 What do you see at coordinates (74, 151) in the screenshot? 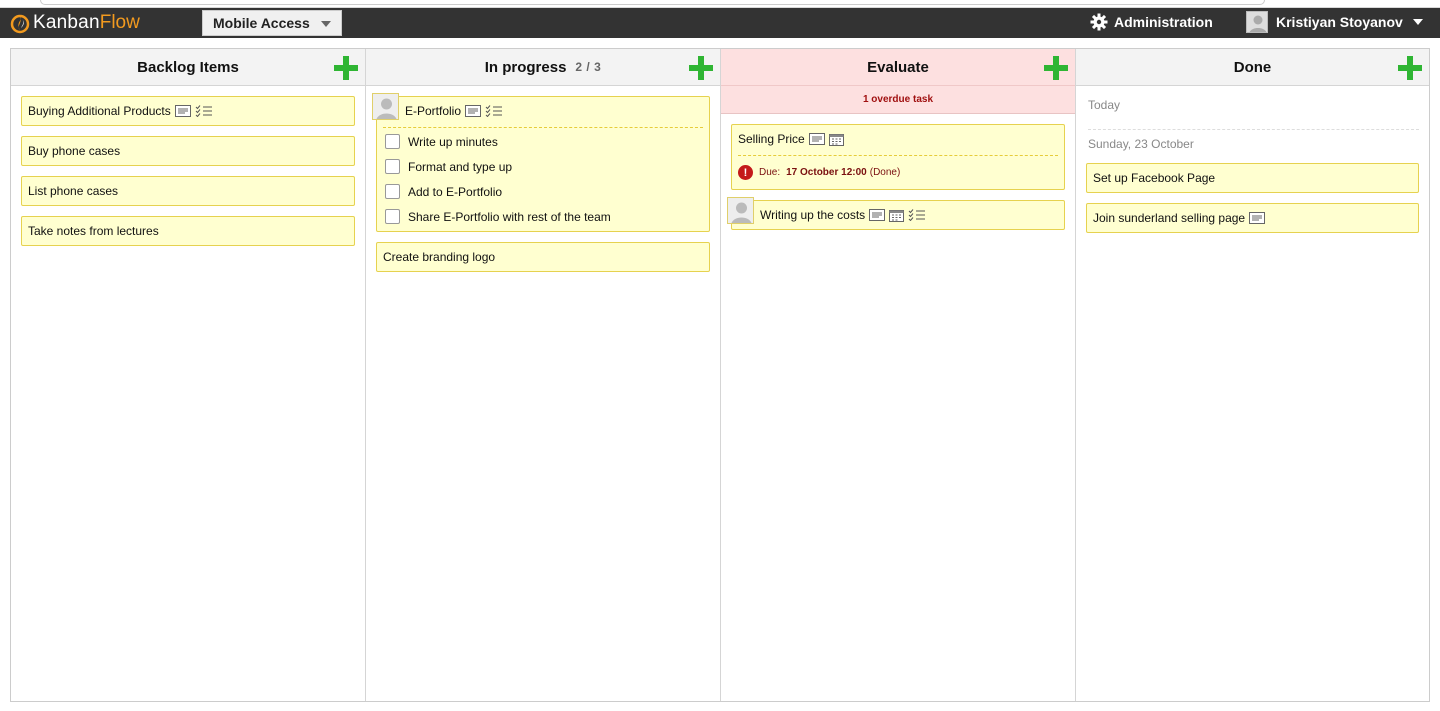
I see `task-title: Buy phone cases` at bounding box center [74, 151].